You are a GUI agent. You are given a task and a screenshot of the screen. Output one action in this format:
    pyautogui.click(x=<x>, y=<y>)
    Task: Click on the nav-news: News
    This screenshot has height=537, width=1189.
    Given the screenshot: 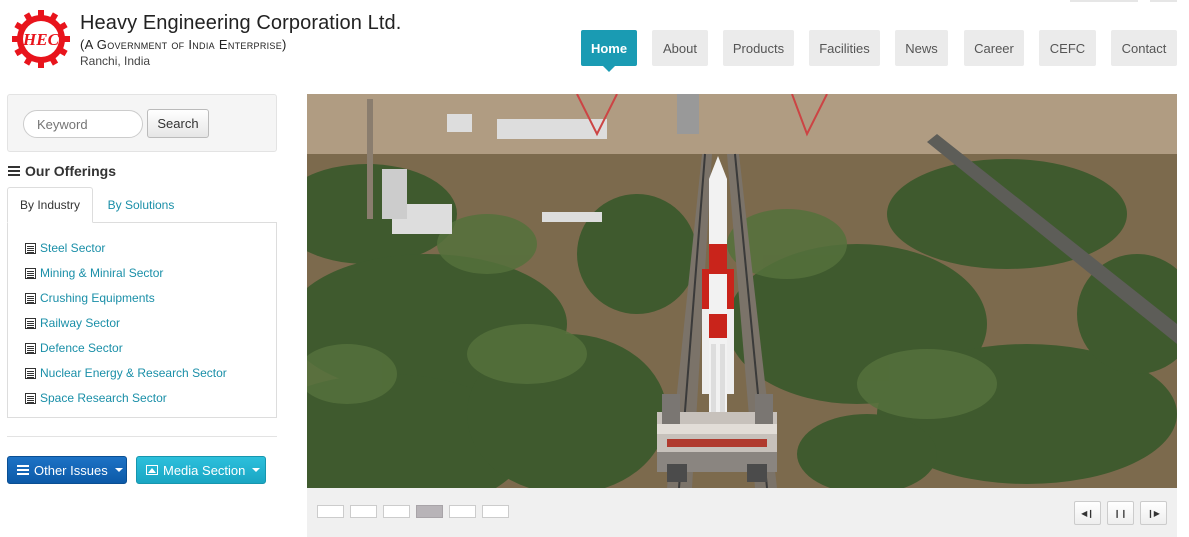 What is the action you would take?
    pyautogui.click(x=921, y=48)
    